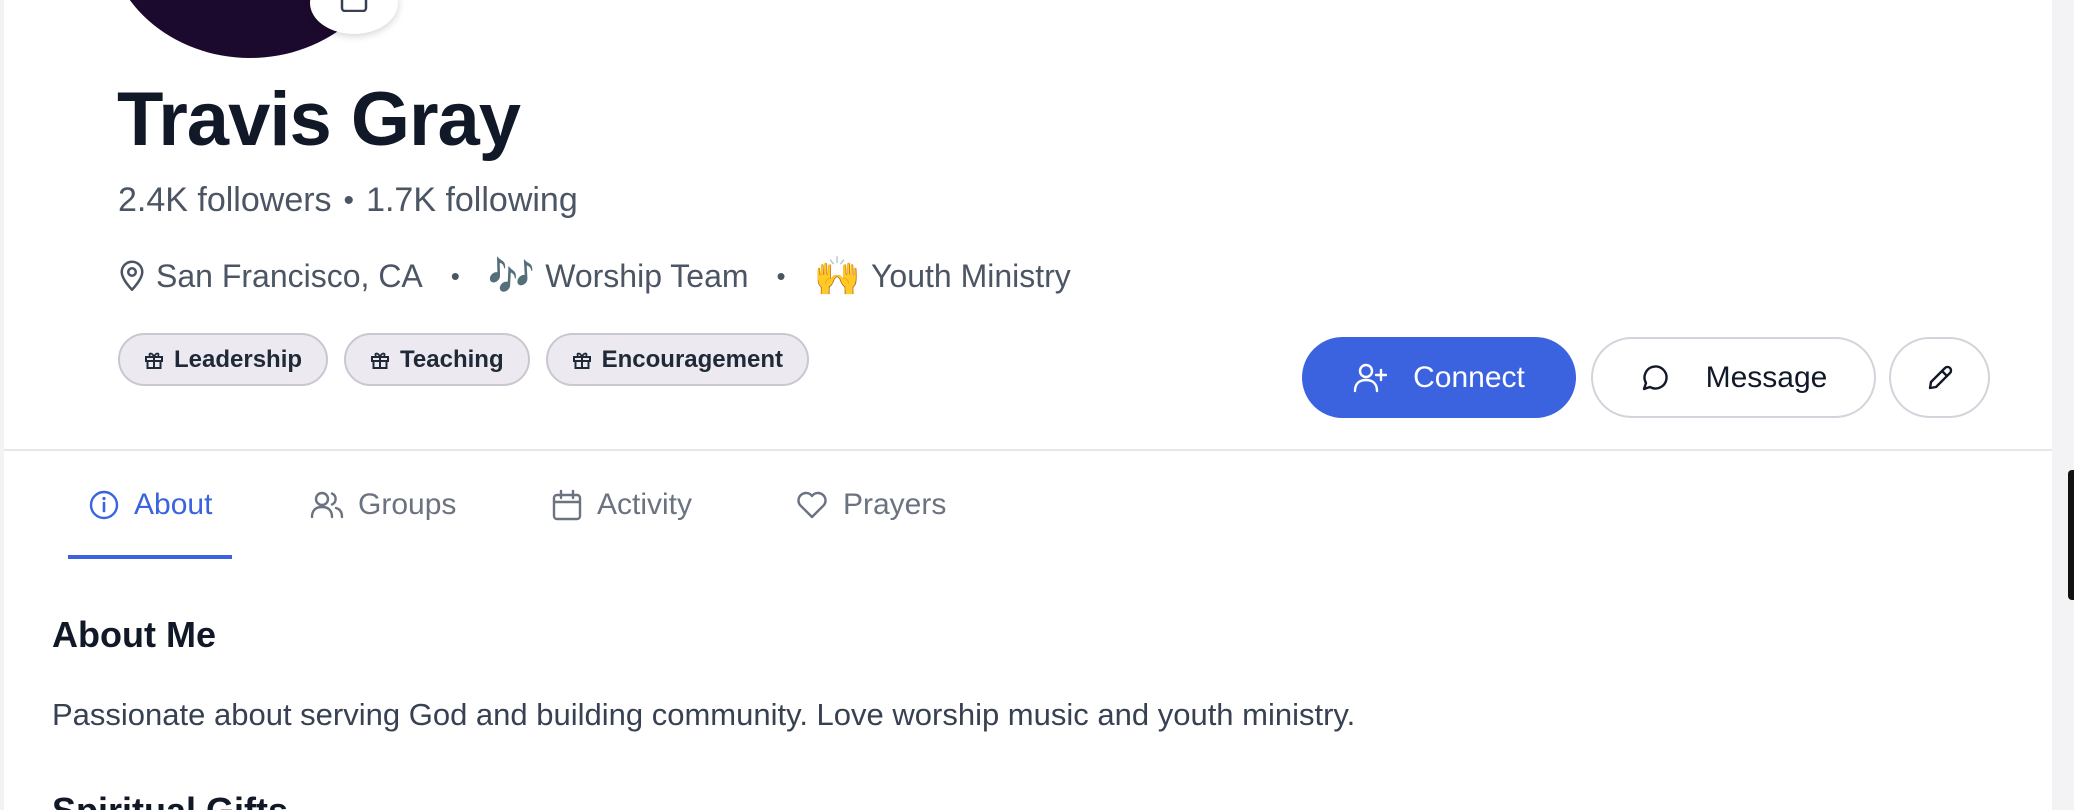 This screenshot has height=810, width=2074. I want to click on raising-hands-icon: 🙌, so click(837, 276).